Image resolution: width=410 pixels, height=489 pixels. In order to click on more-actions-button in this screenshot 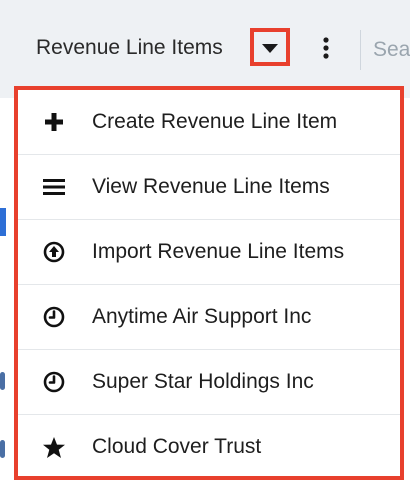, I will do `click(326, 48)`.